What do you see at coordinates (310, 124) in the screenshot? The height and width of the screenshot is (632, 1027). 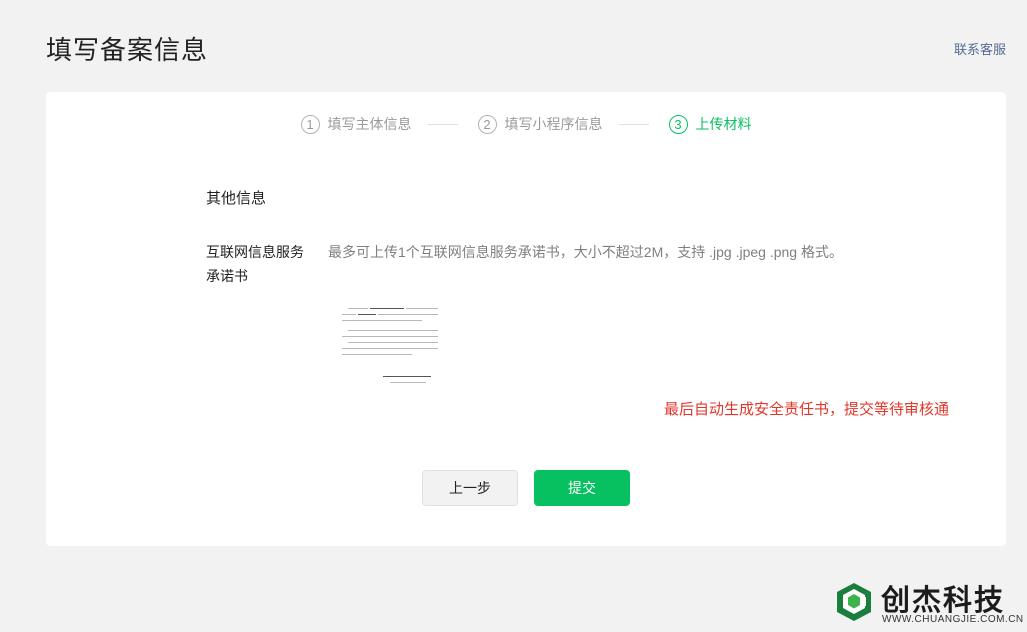 I see `step-1-number: 1` at bounding box center [310, 124].